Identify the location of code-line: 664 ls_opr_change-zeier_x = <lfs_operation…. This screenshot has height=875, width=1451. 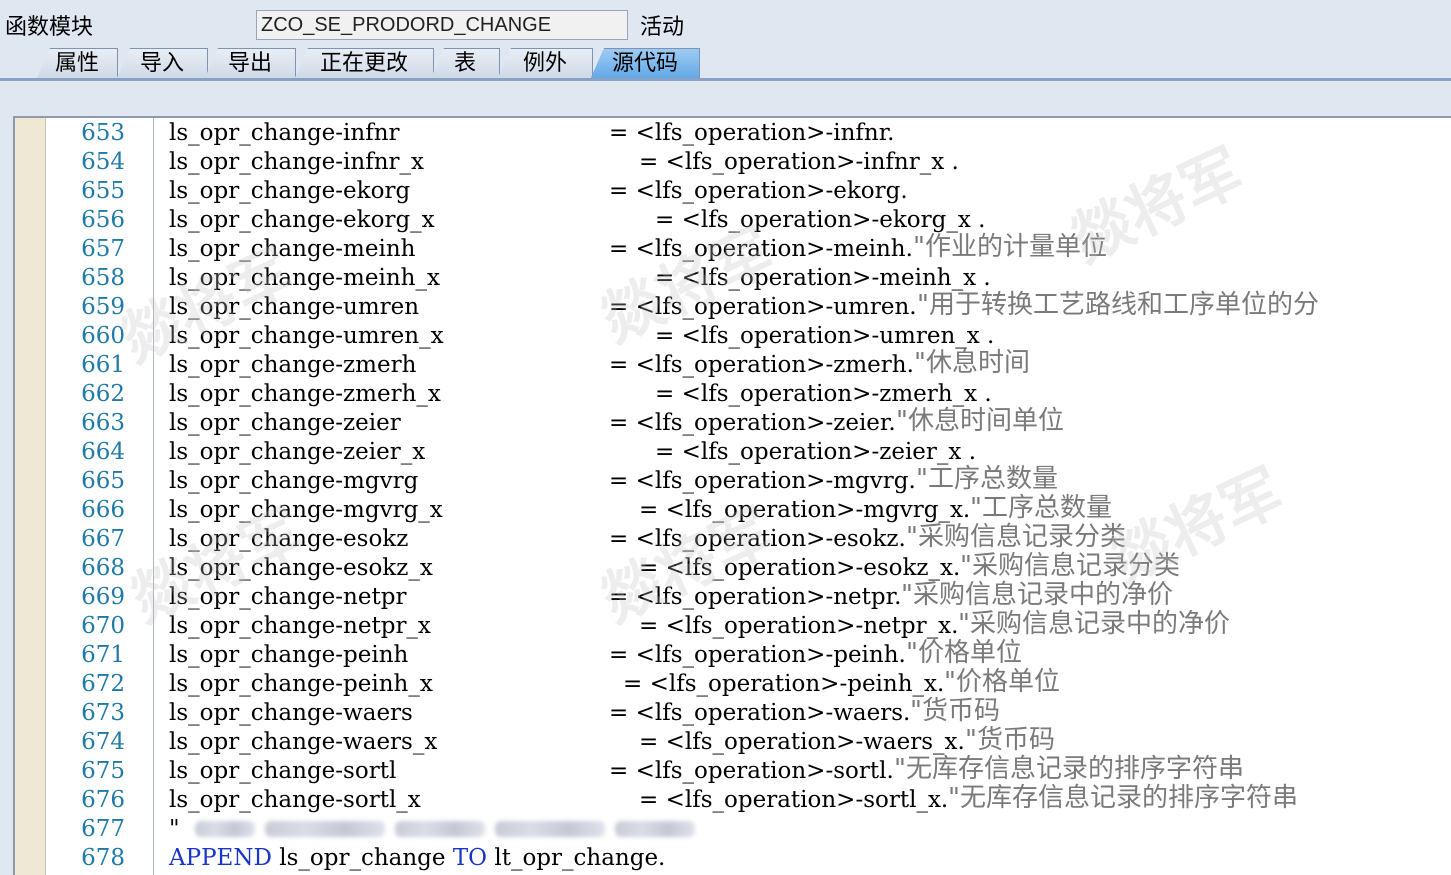
(733, 452).